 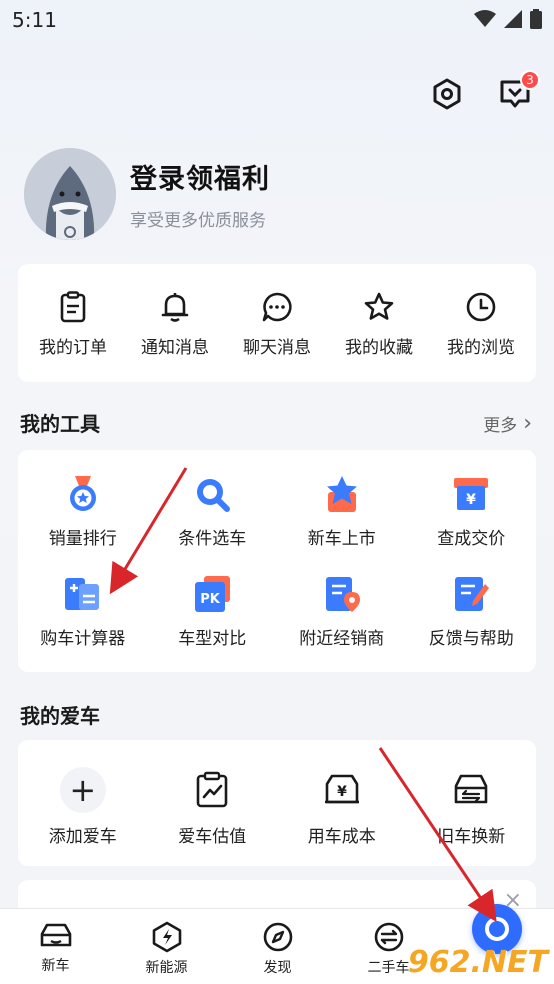 What do you see at coordinates (277, 937) in the screenshot?
I see `compass-icon` at bounding box center [277, 937].